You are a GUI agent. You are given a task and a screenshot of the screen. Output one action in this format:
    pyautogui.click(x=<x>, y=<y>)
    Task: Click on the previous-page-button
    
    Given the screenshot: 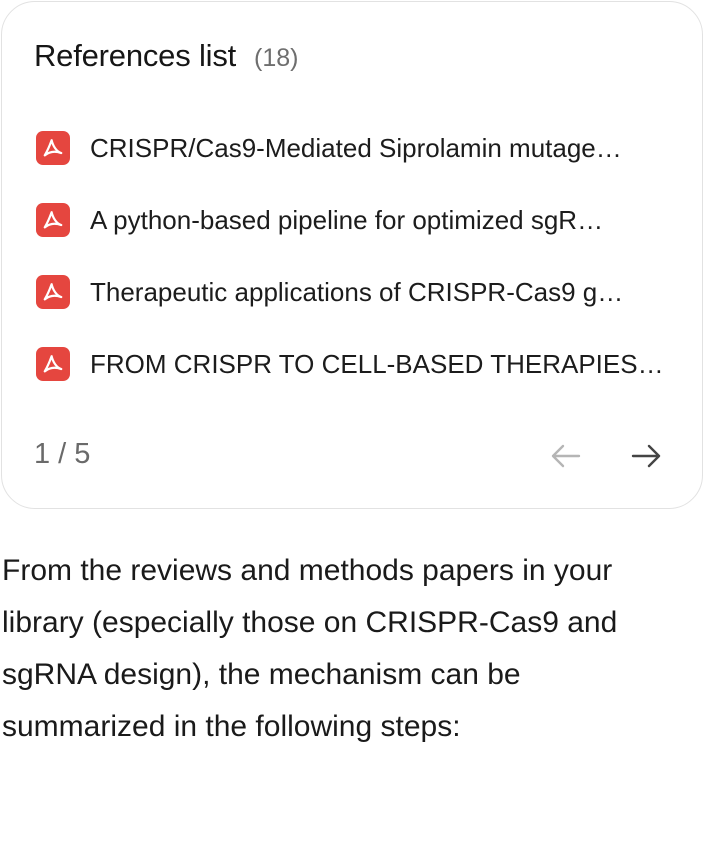 What is the action you would take?
    pyautogui.click(x=566, y=456)
    